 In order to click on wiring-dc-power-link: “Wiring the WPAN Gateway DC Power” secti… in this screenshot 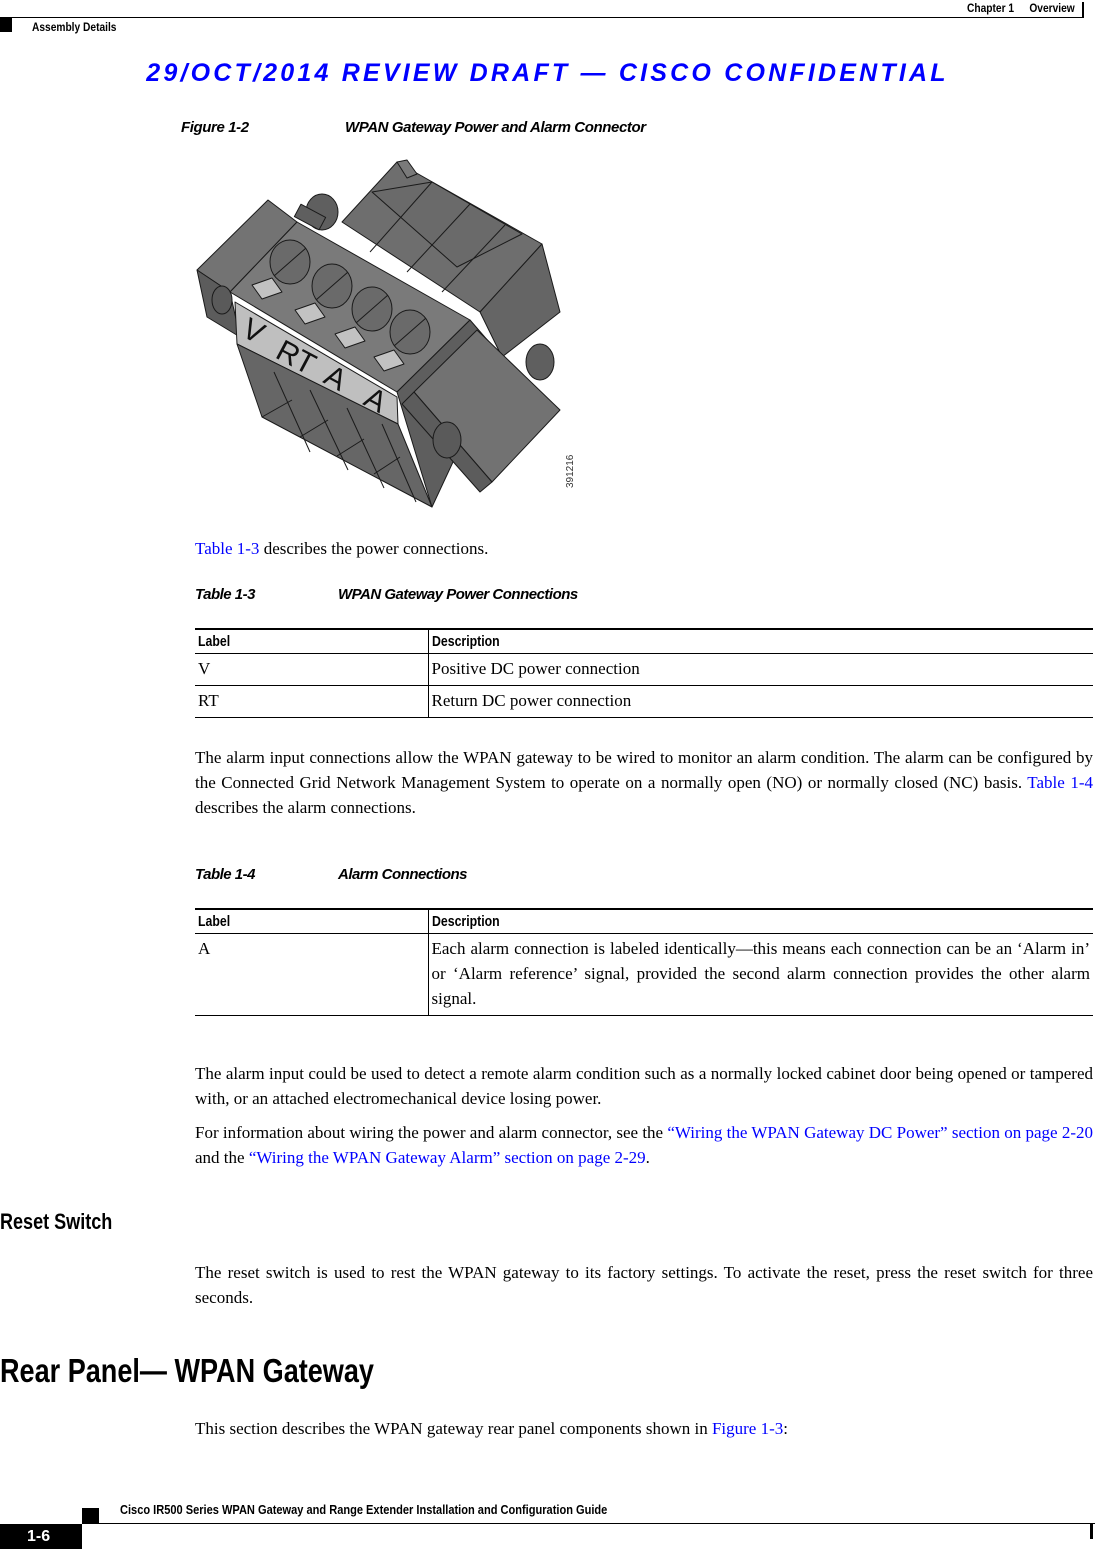, I will do `click(880, 1132)`.